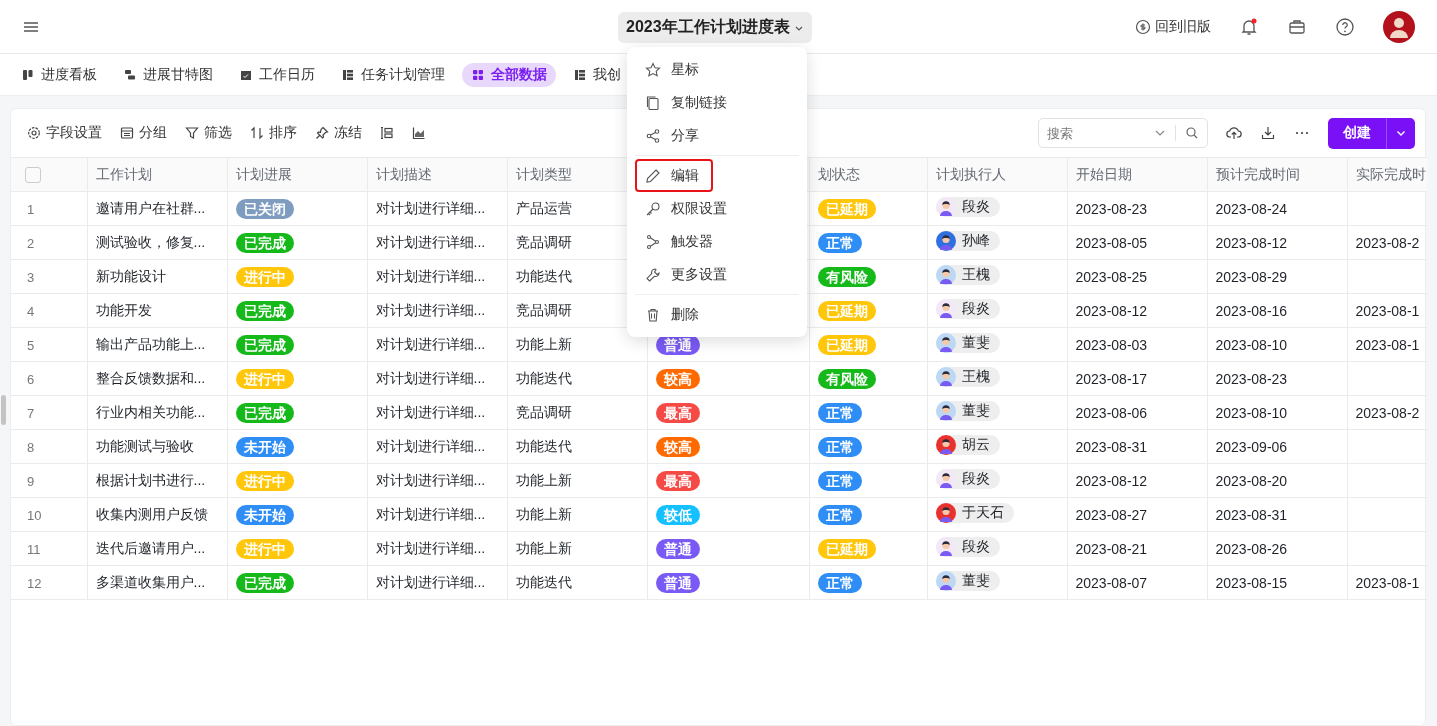  What do you see at coordinates (33, 175) in the screenshot?
I see `select-all-checkbox` at bounding box center [33, 175].